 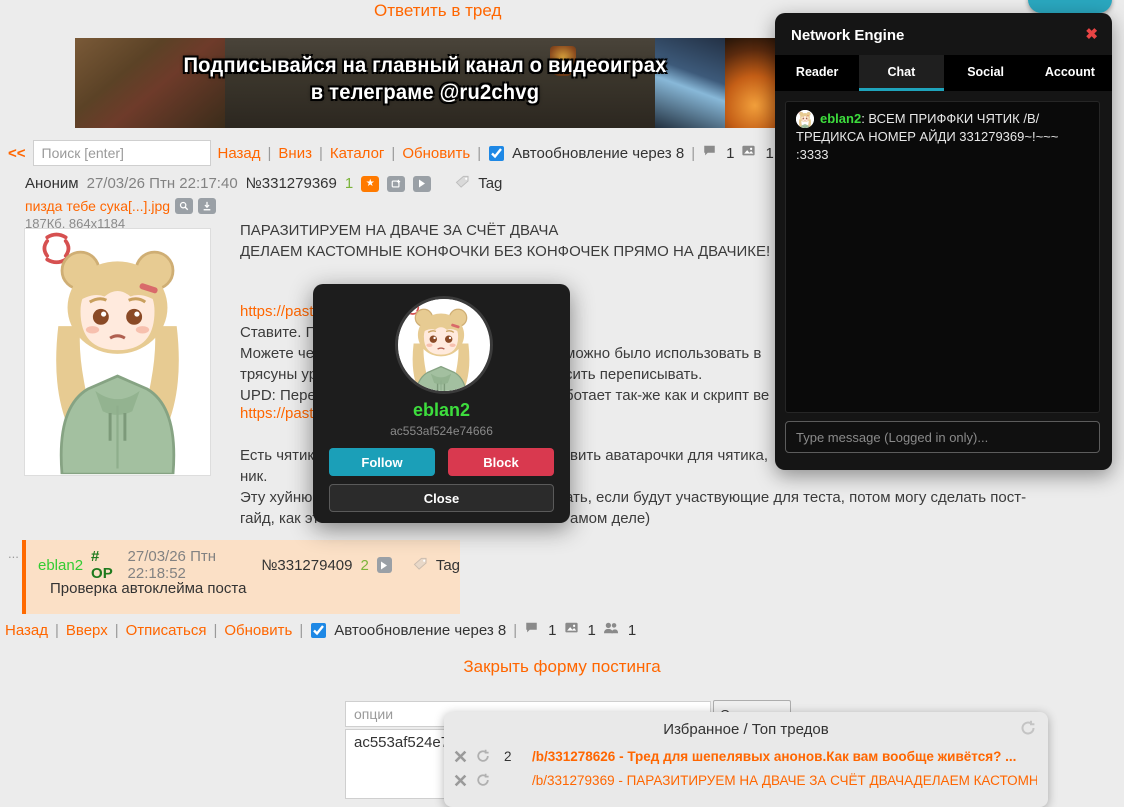 What do you see at coordinates (1070, 6) in the screenshot?
I see `userscript-toggle-button` at bounding box center [1070, 6].